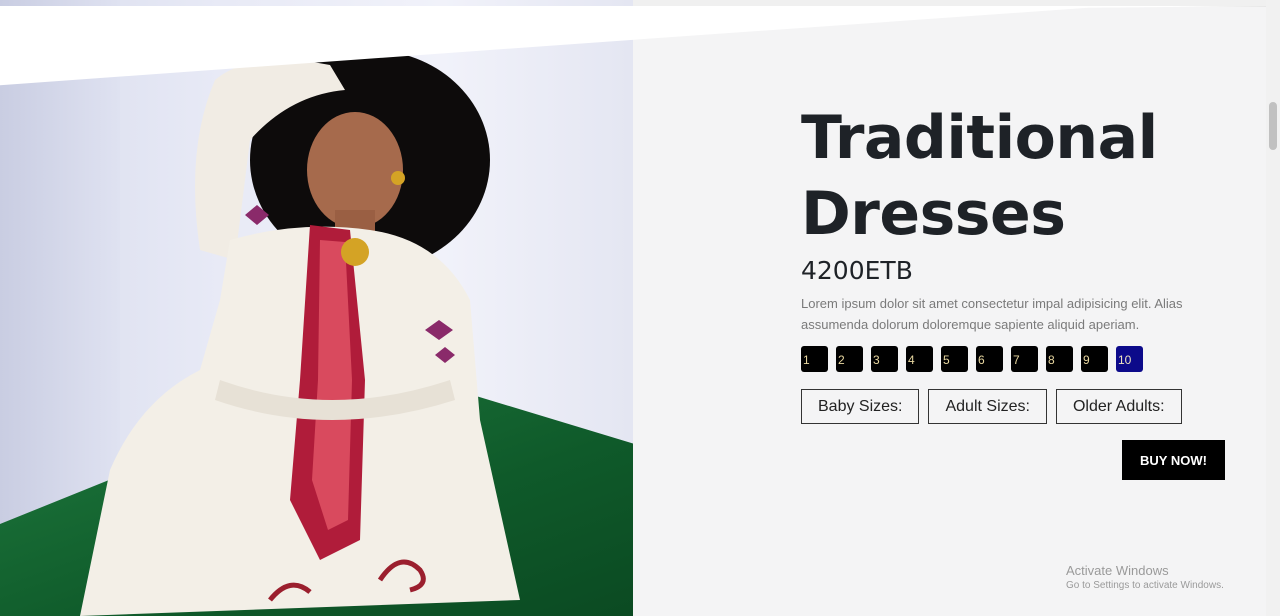 Image resolution: width=1280 pixels, height=616 pixels. Describe the element at coordinates (954, 359) in the screenshot. I see `number-button-5: 5` at that location.